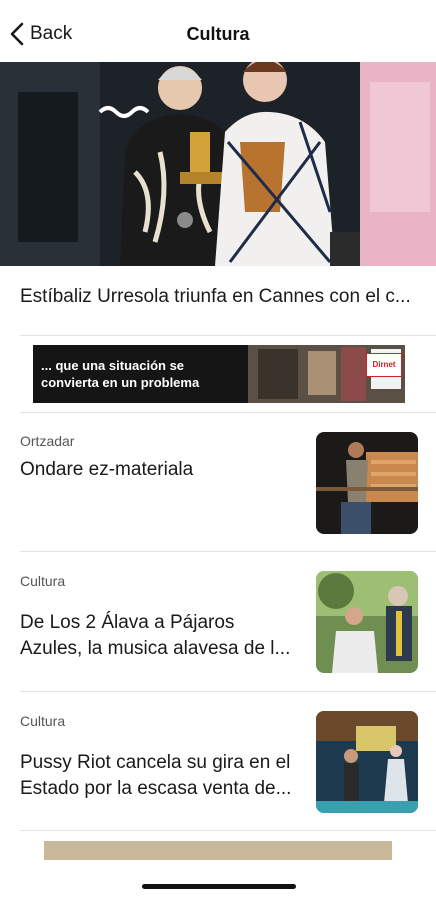 The height and width of the screenshot is (900, 436). I want to click on home-indicator, so click(219, 886).